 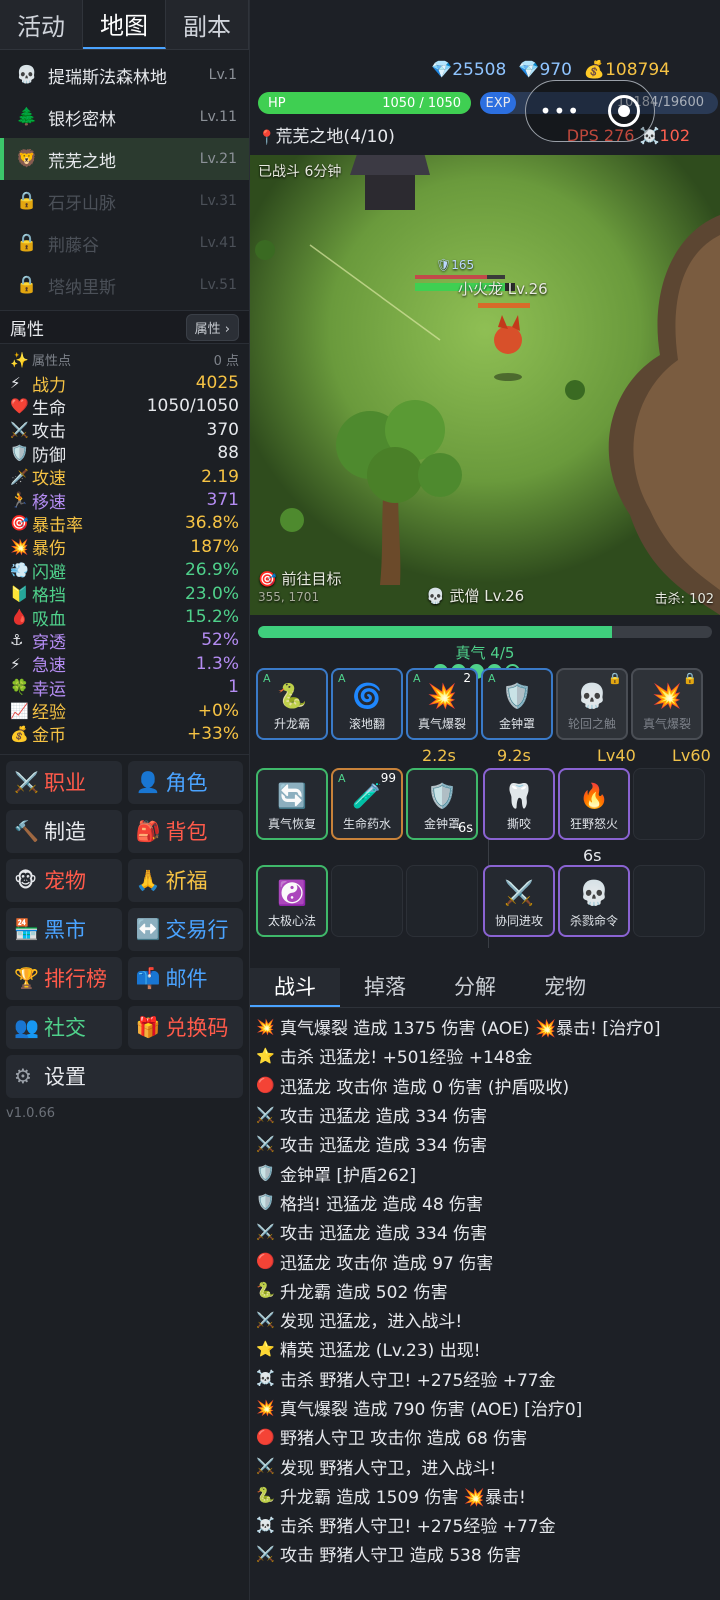 I want to click on skill-slot: 🛡️ 金钟罩 A, so click(x=517, y=704).